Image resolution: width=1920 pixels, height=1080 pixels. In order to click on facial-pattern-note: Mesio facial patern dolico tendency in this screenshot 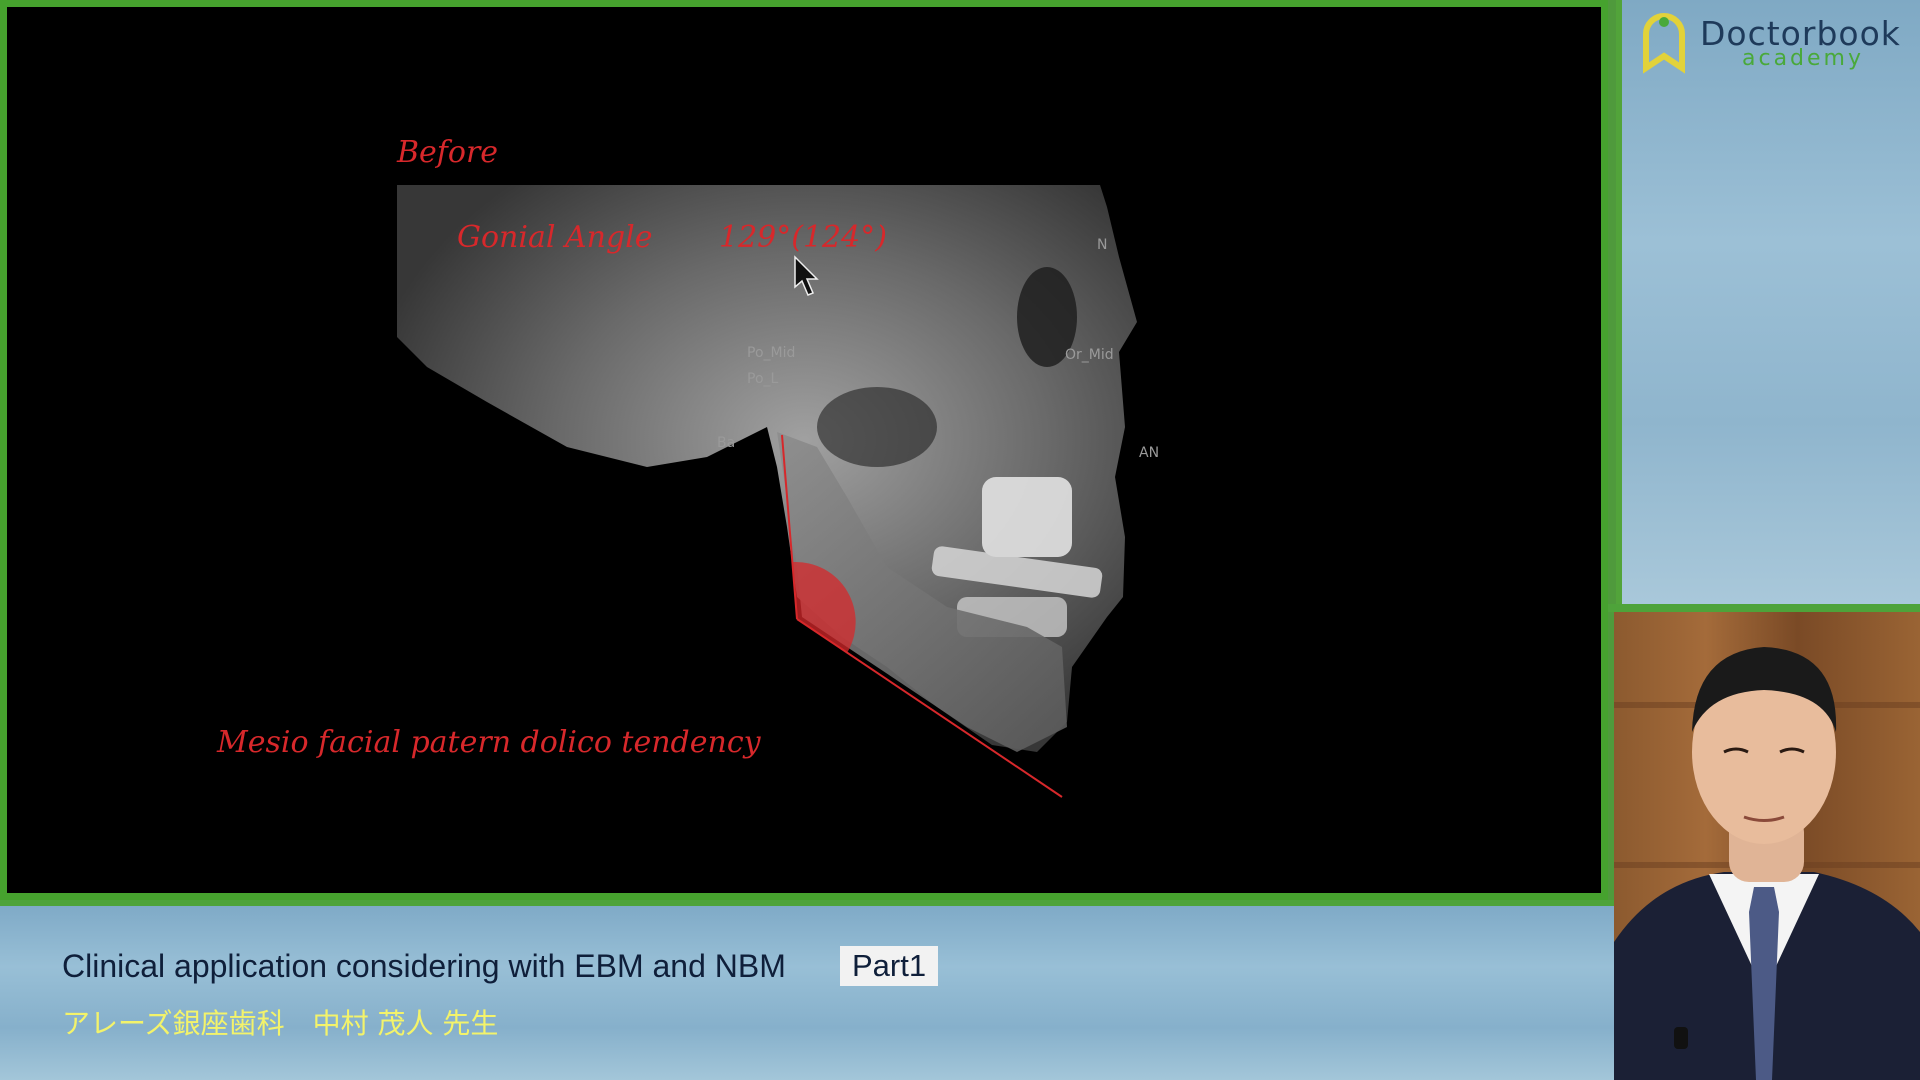, I will do `click(489, 742)`.